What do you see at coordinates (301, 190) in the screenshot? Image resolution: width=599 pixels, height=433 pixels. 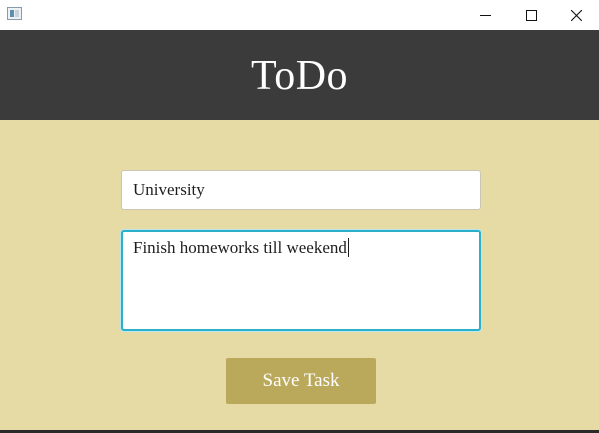 I see `task-title-input: University` at bounding box center [301, 190].